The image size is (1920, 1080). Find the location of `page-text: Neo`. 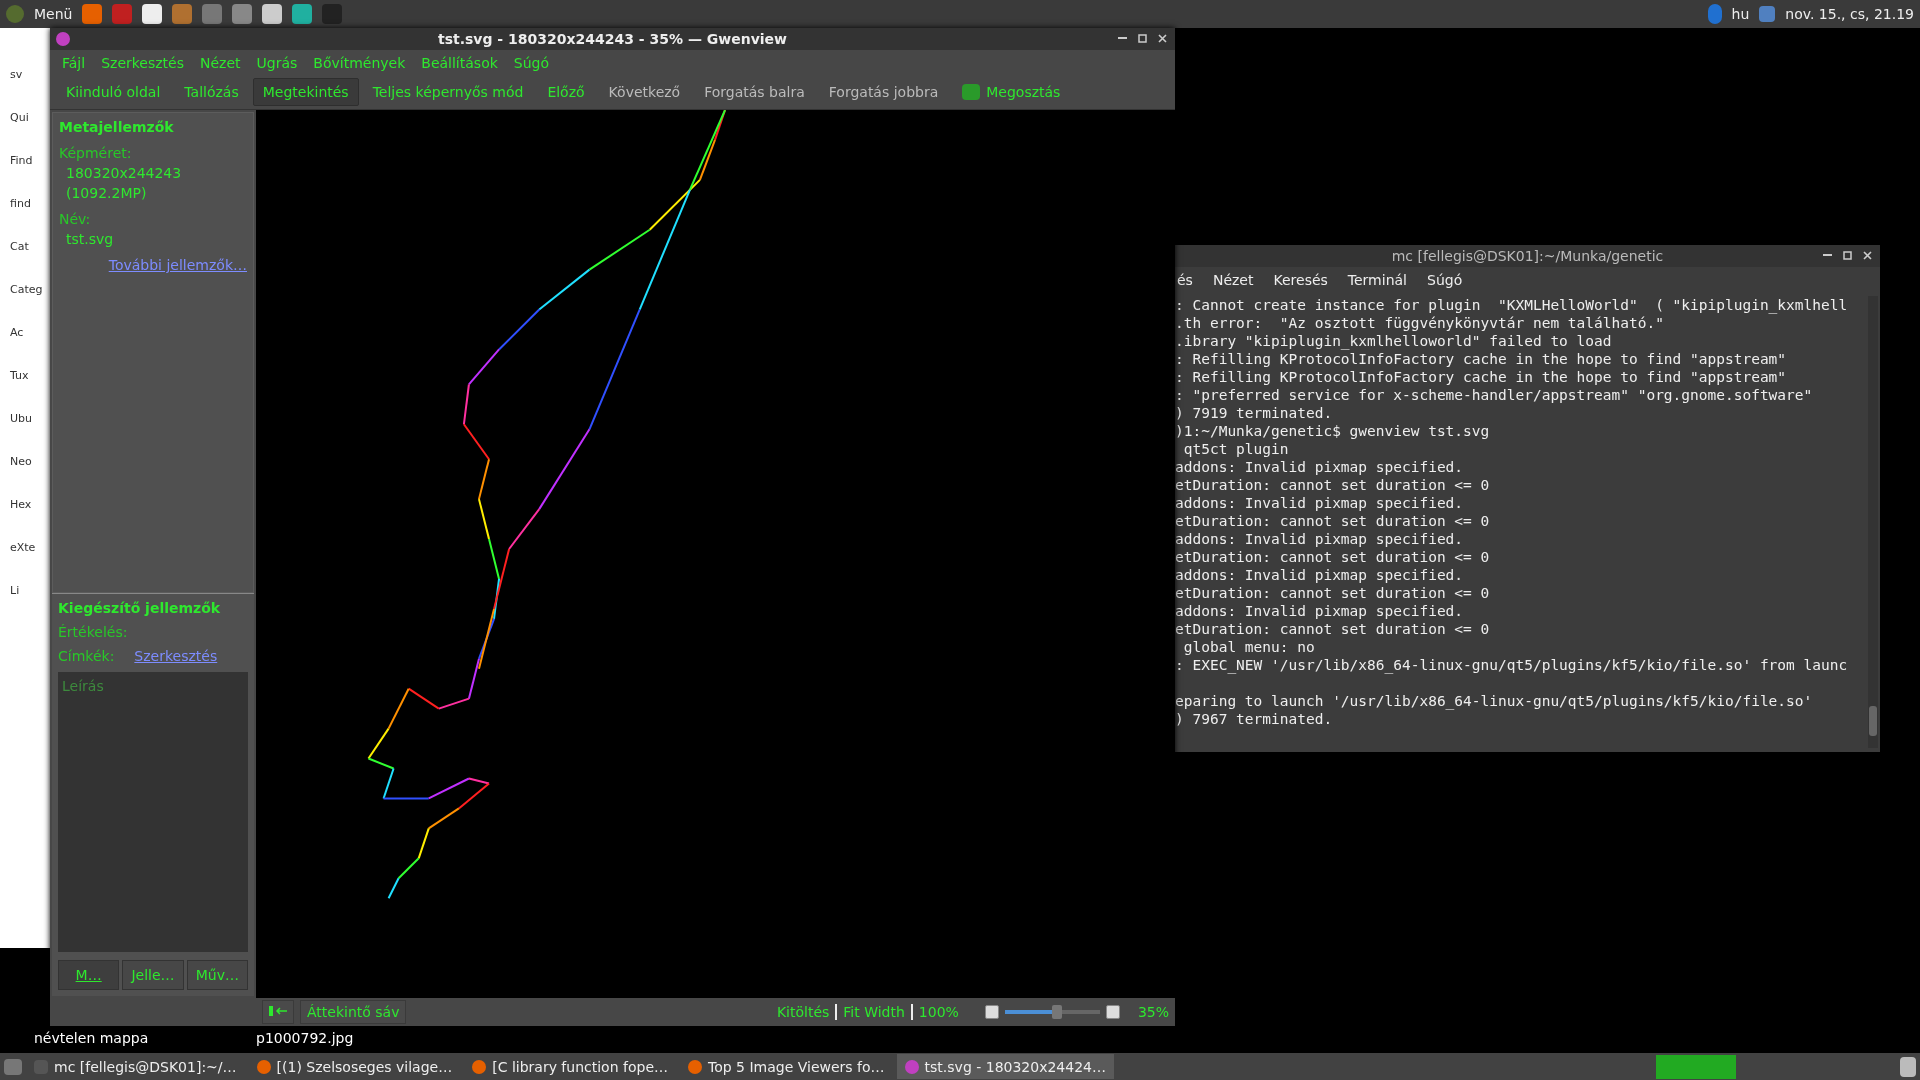

page-text: Neo is located at coordinates (21, 461).